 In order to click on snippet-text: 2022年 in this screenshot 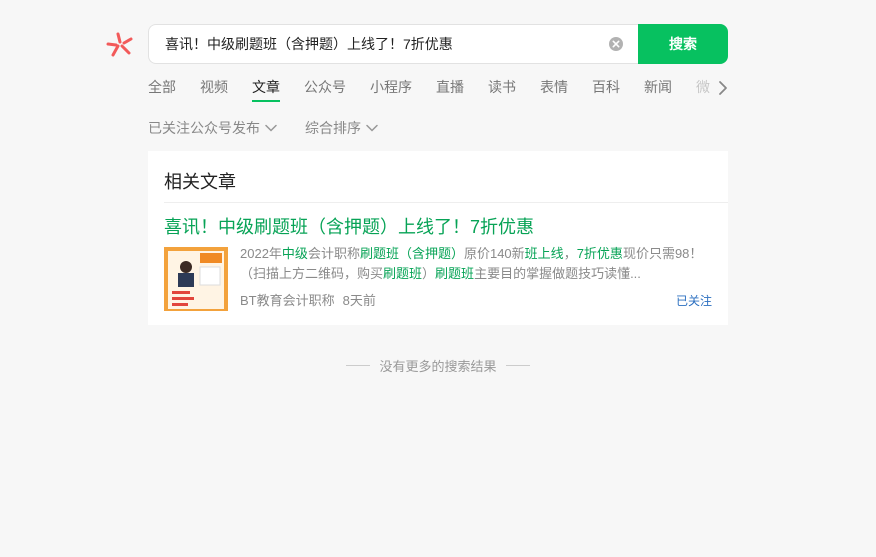, I will do `click(261, 253)`.